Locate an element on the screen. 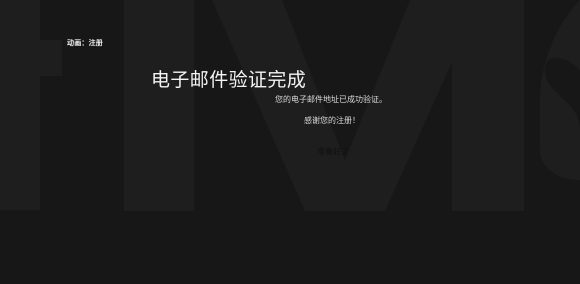 This screenshot has height=284, width=580. page-title: 电子邮件验证完成 is located at coordinates (229, 80).